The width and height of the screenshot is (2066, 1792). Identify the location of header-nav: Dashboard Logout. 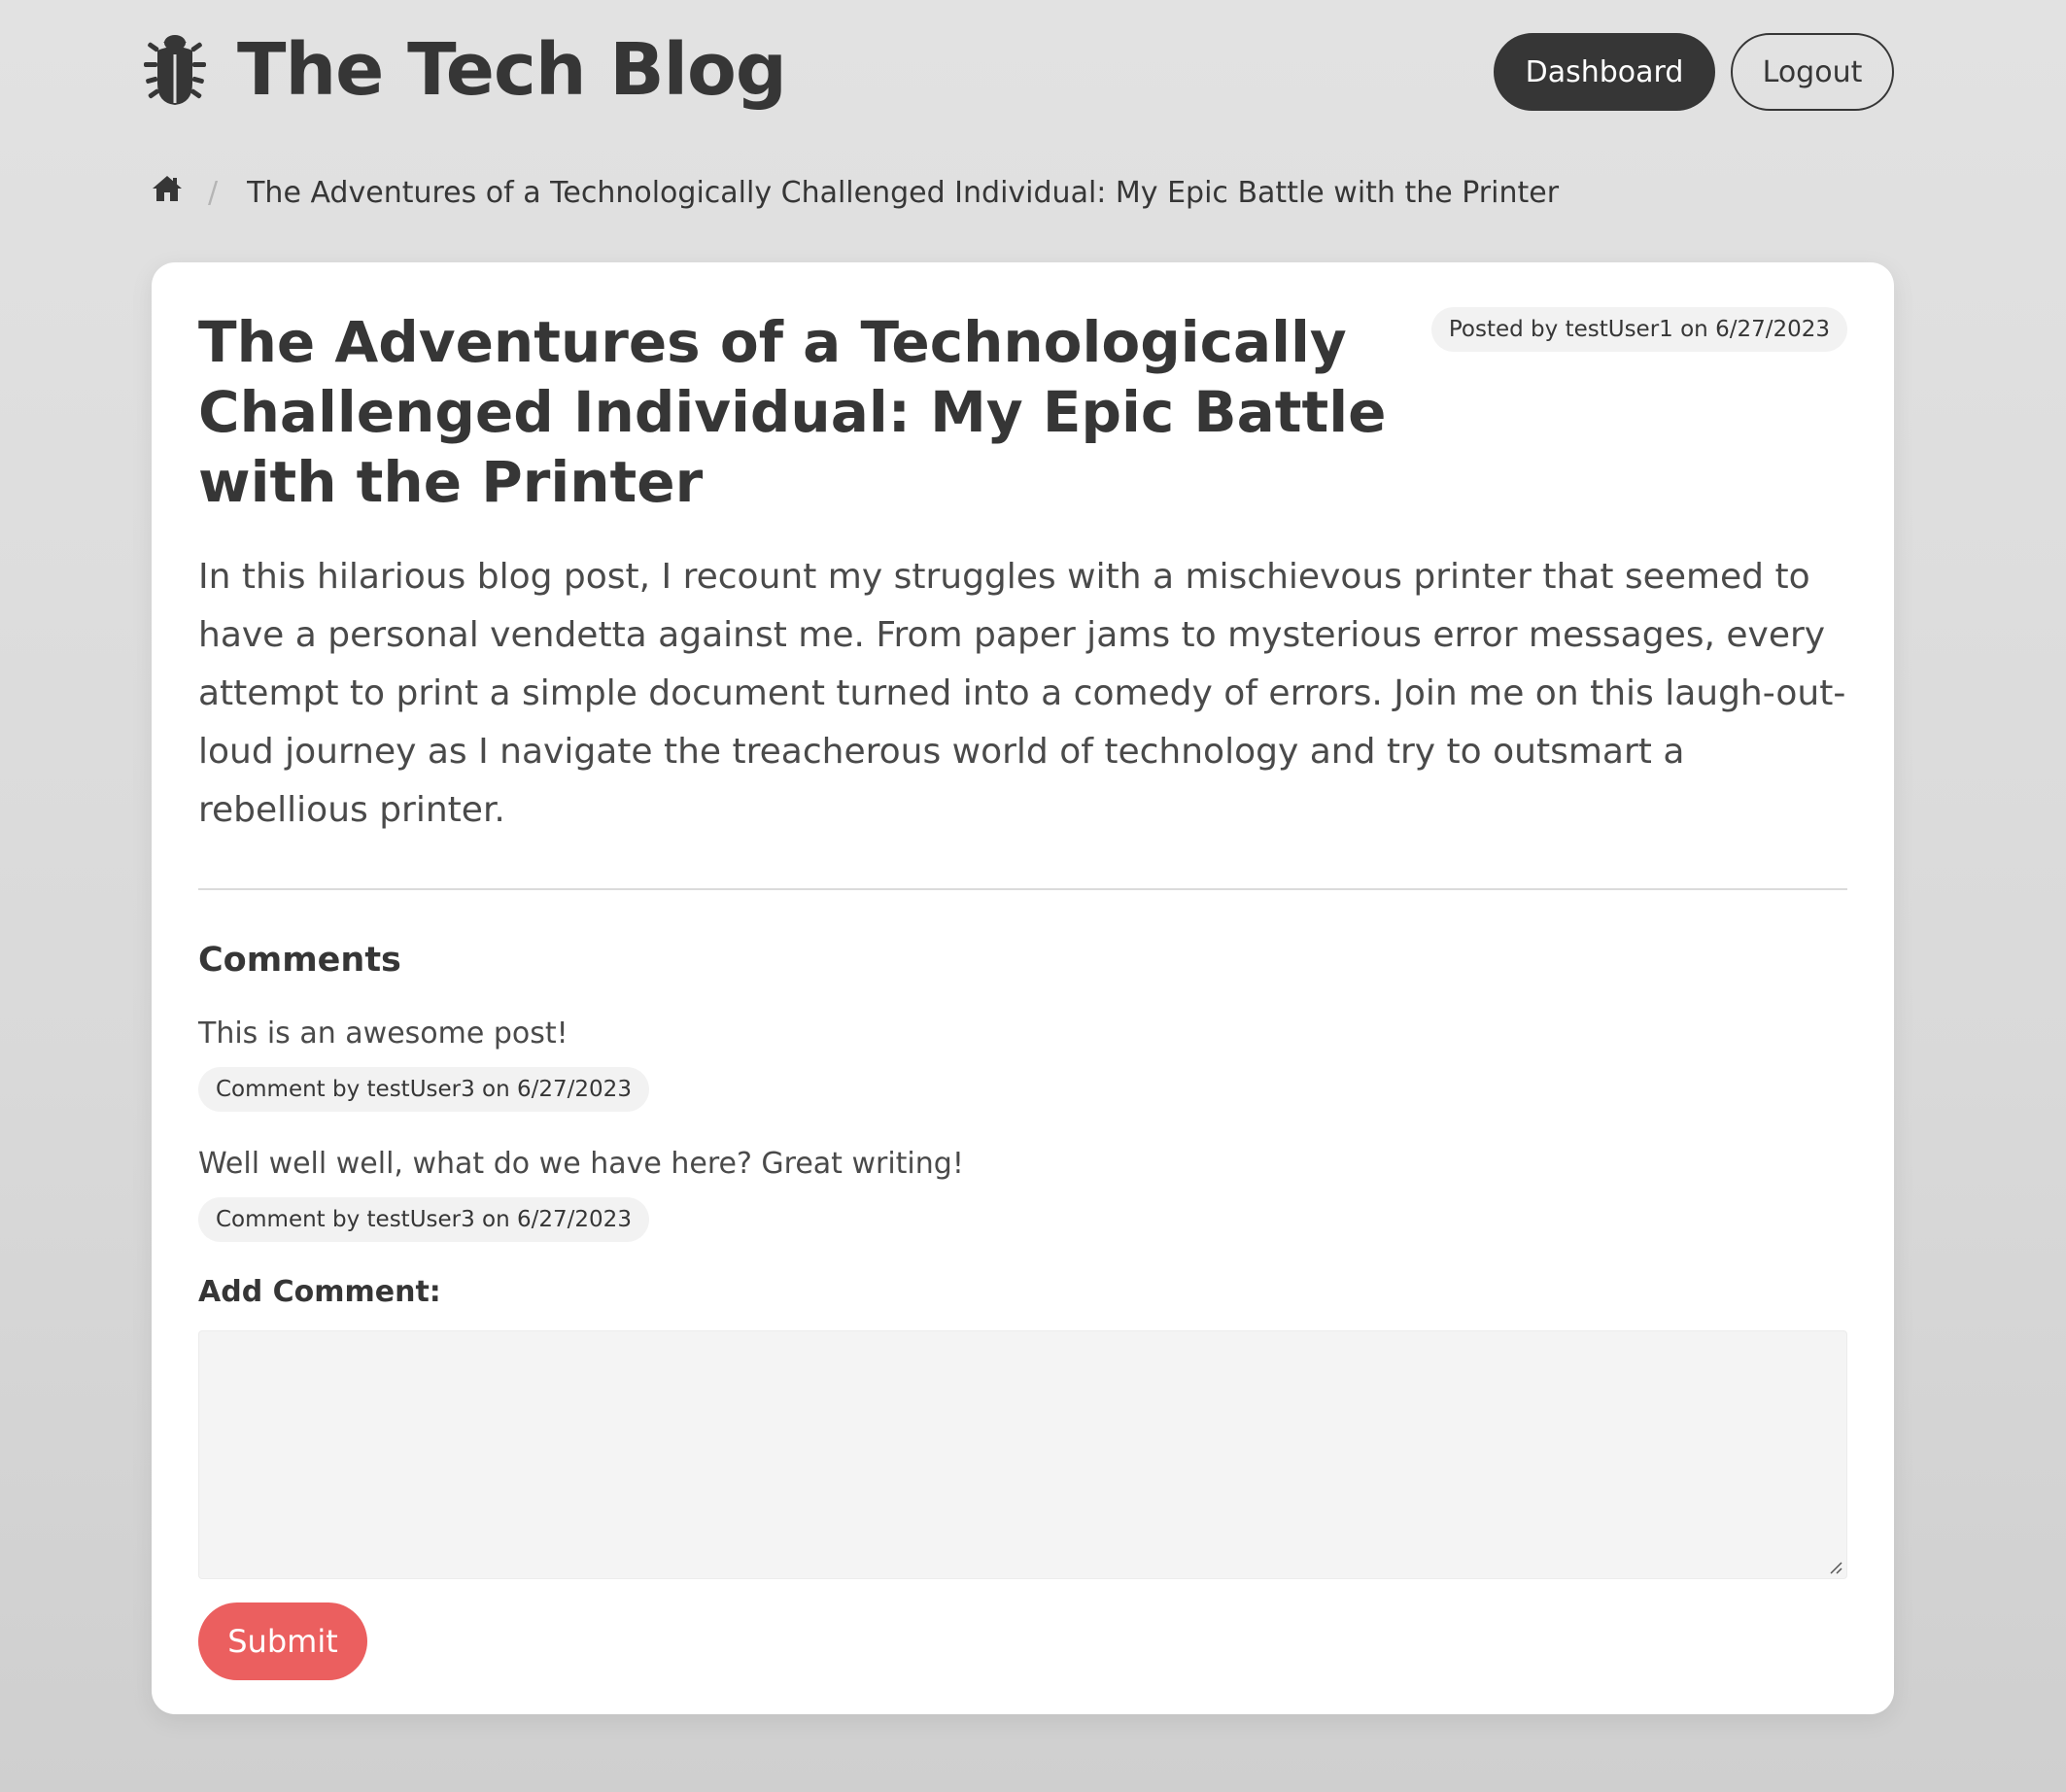
(1694, 72).